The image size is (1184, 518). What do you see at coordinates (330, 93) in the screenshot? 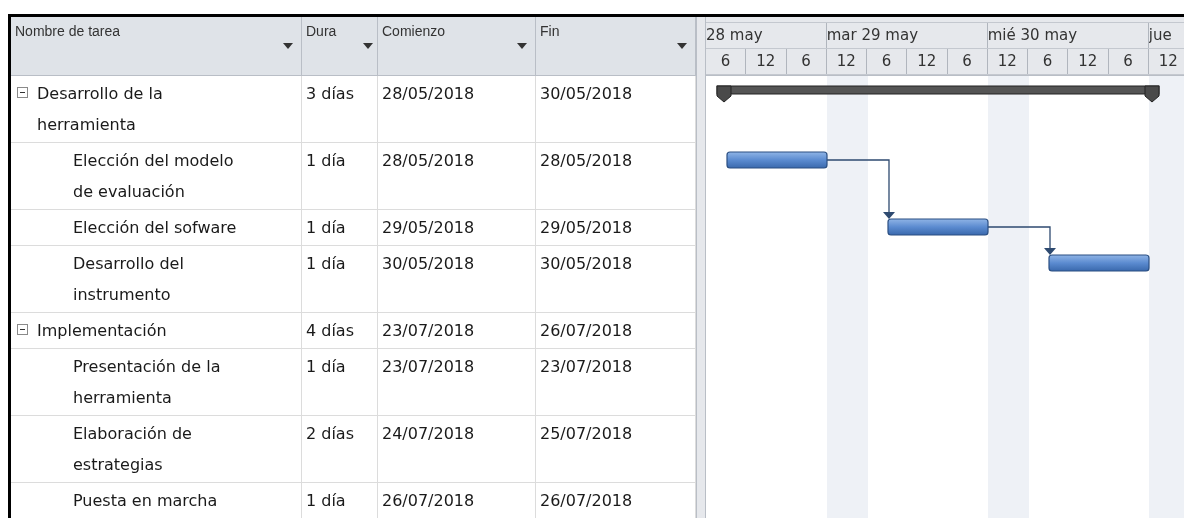
I see `task-duration: 3 días` at bounding box center [330, 93].